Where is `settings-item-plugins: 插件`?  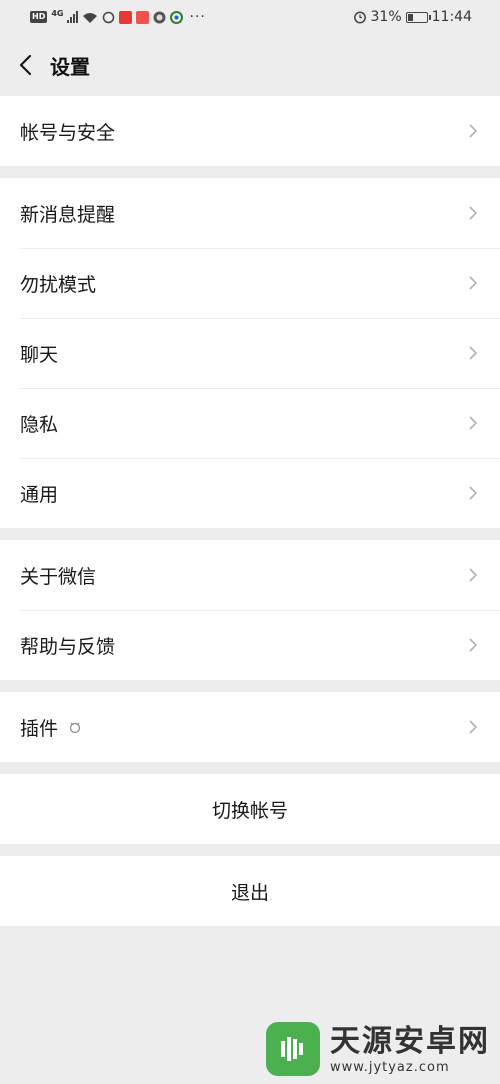
settings-item-plugins: 插件 is located at coordinates (250, 727).